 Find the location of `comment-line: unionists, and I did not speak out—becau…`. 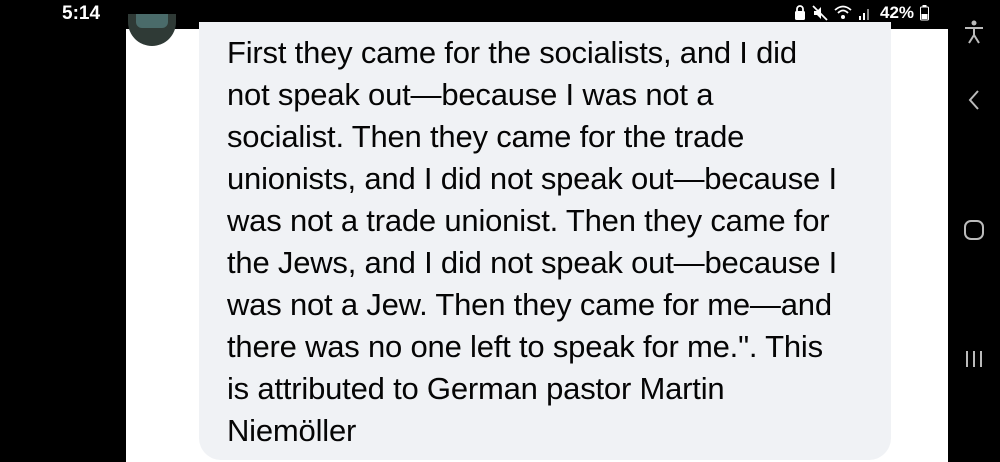

comment-line: unionists, and I did not speak out—becau… is located at coordinates (532, 178).